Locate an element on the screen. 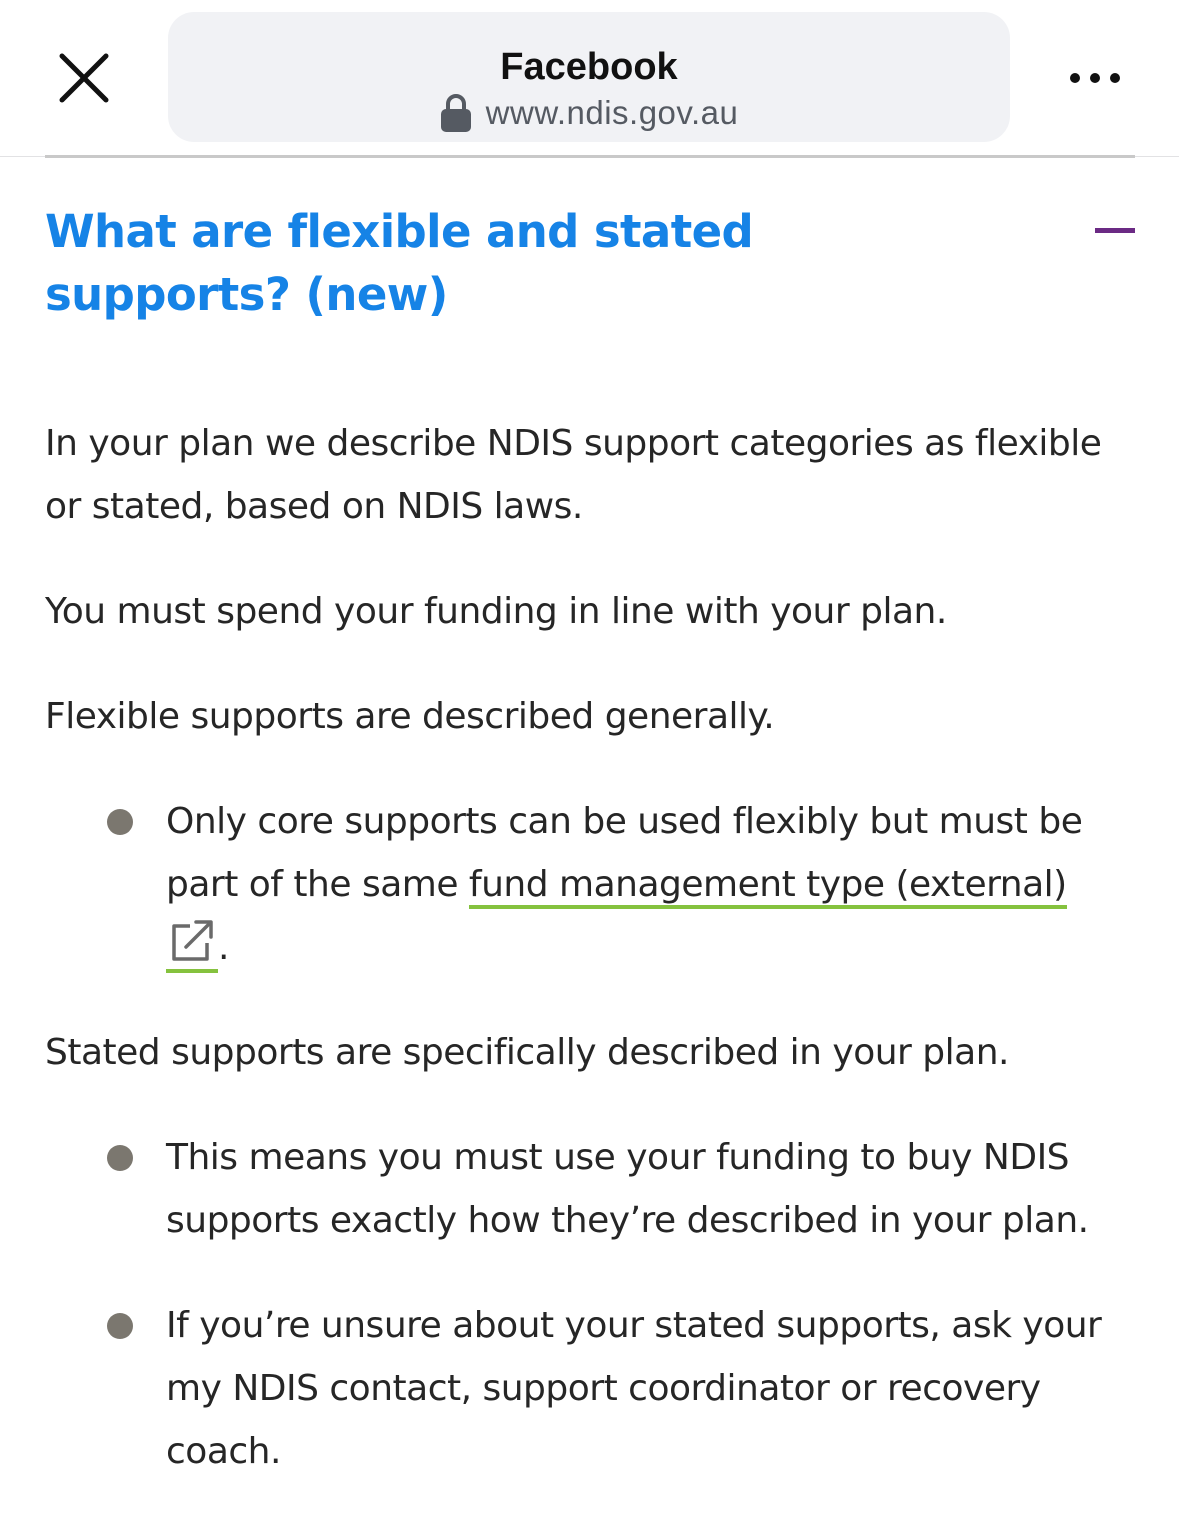 This screenshot has height=1525, width=1179. browser-top-bar: Facebook www.ndis.gov.au is located at coordinates (589, 78).